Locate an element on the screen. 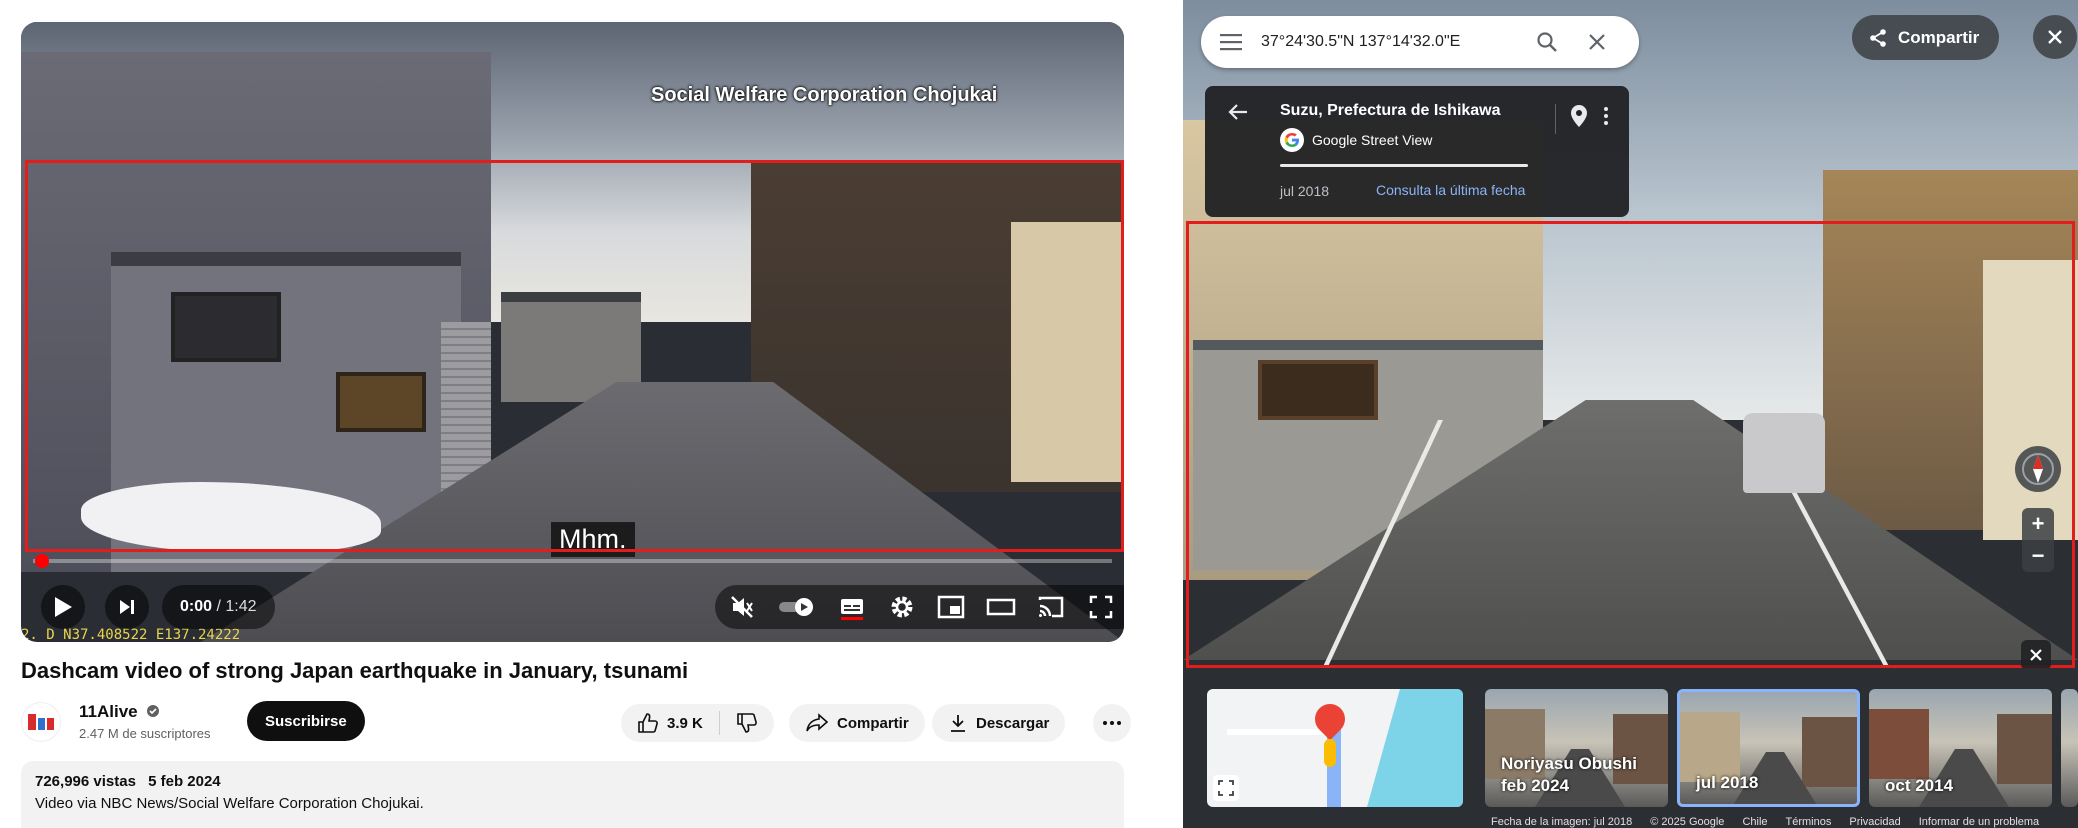 This screenshot has width=2078, height=828. channel-name: 11Alive is located at coordinates (119, 712).